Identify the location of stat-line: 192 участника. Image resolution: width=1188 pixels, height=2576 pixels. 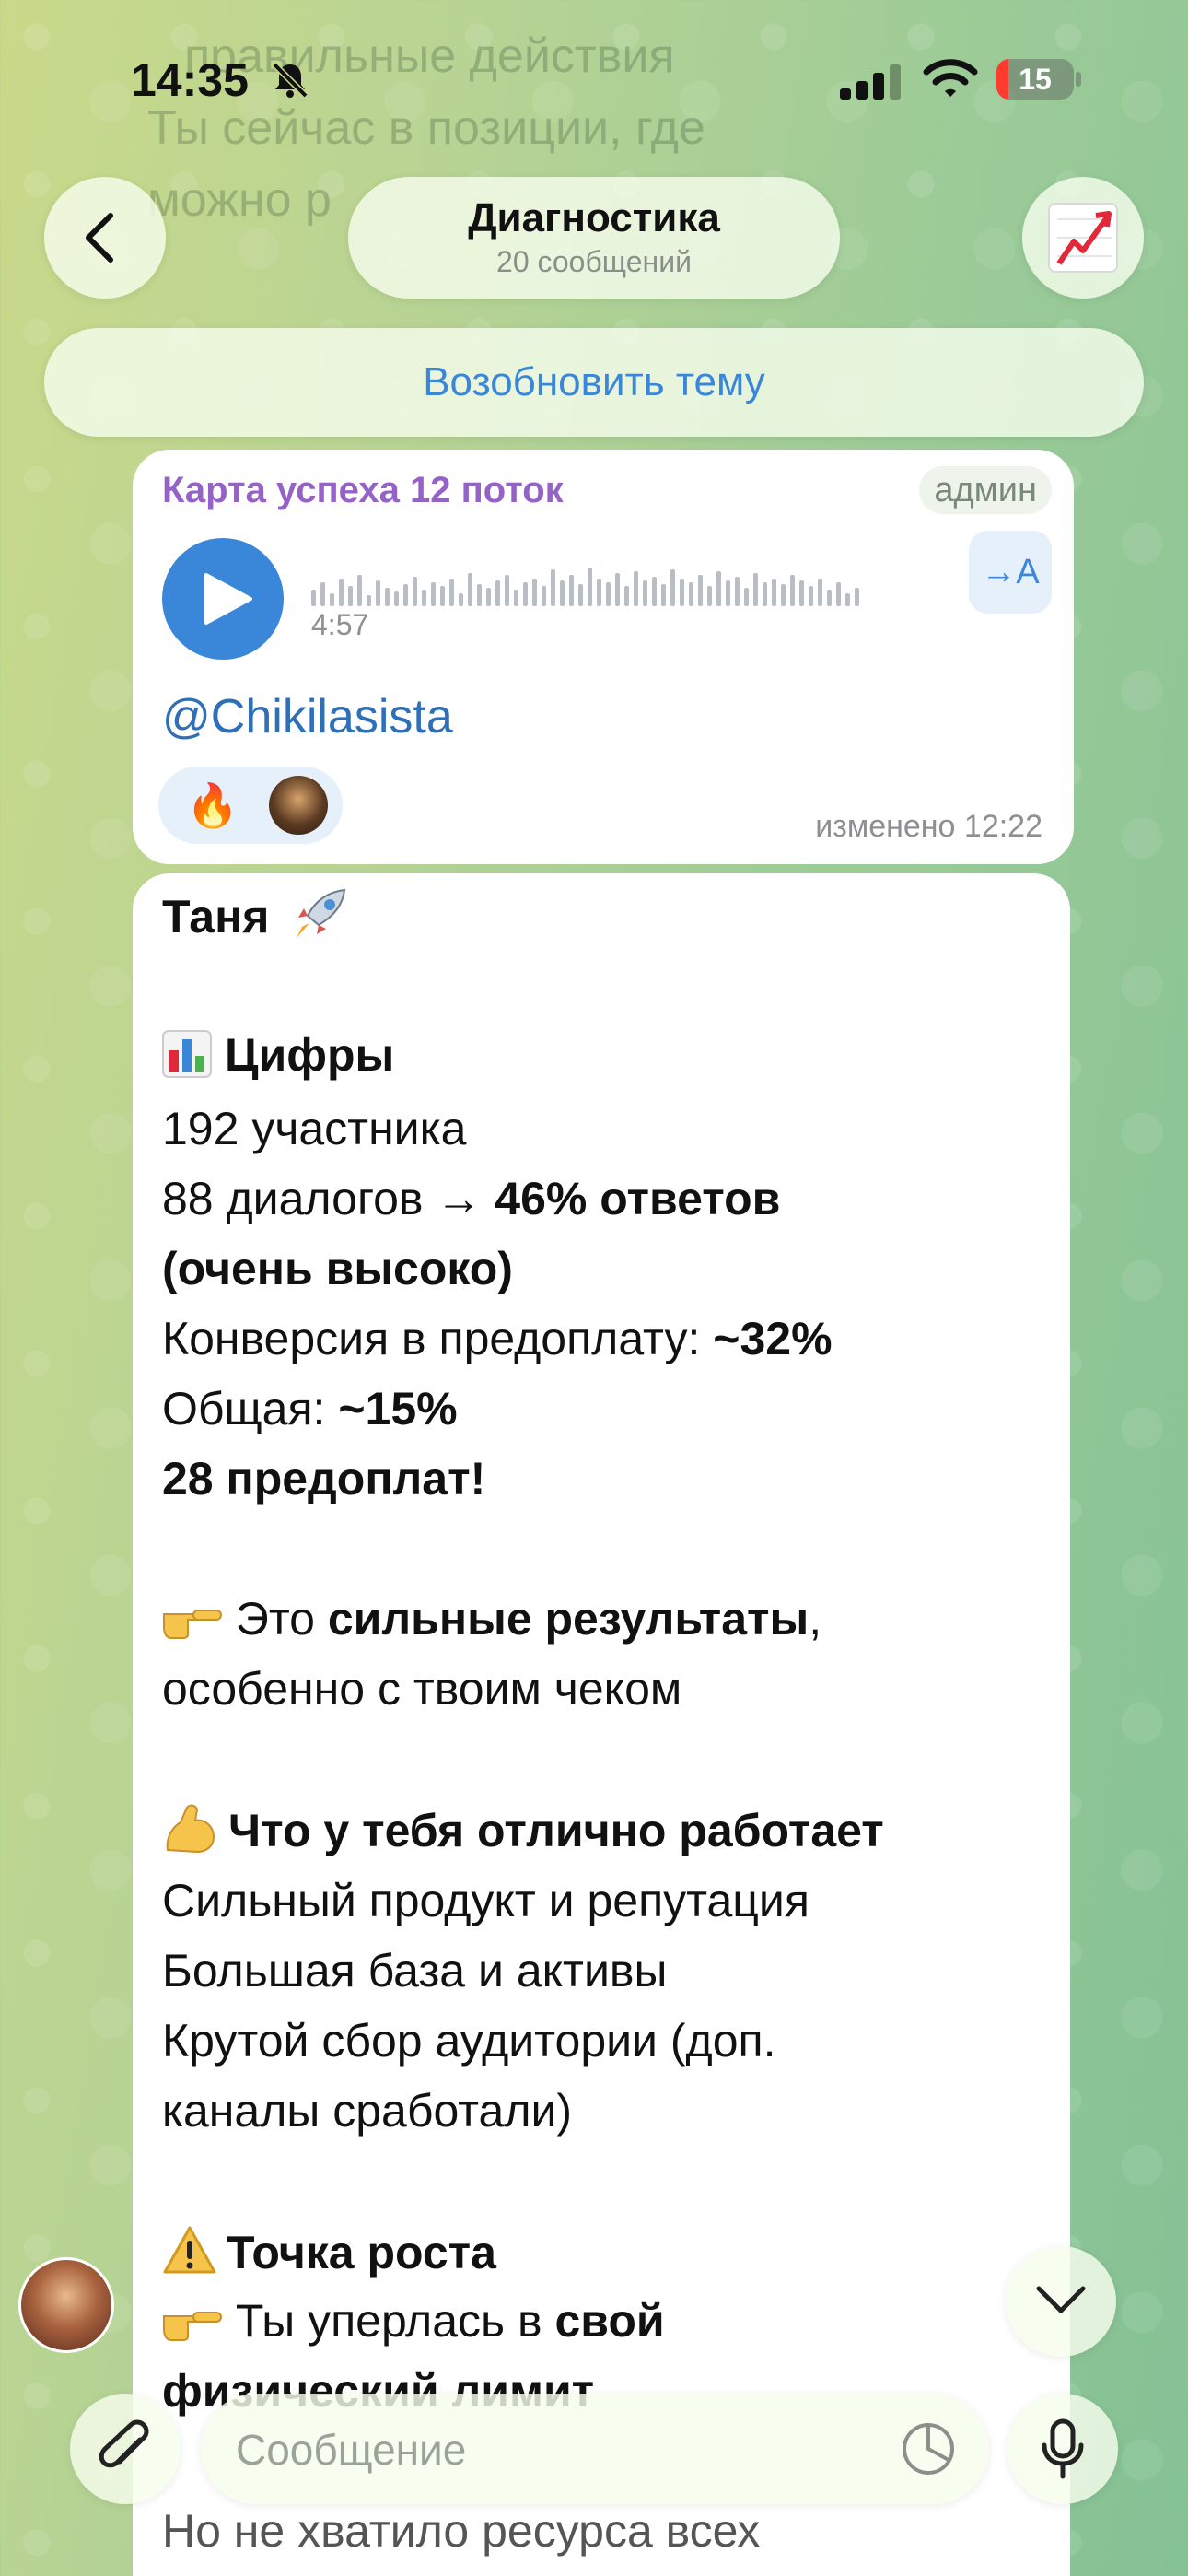
(314, 1128).